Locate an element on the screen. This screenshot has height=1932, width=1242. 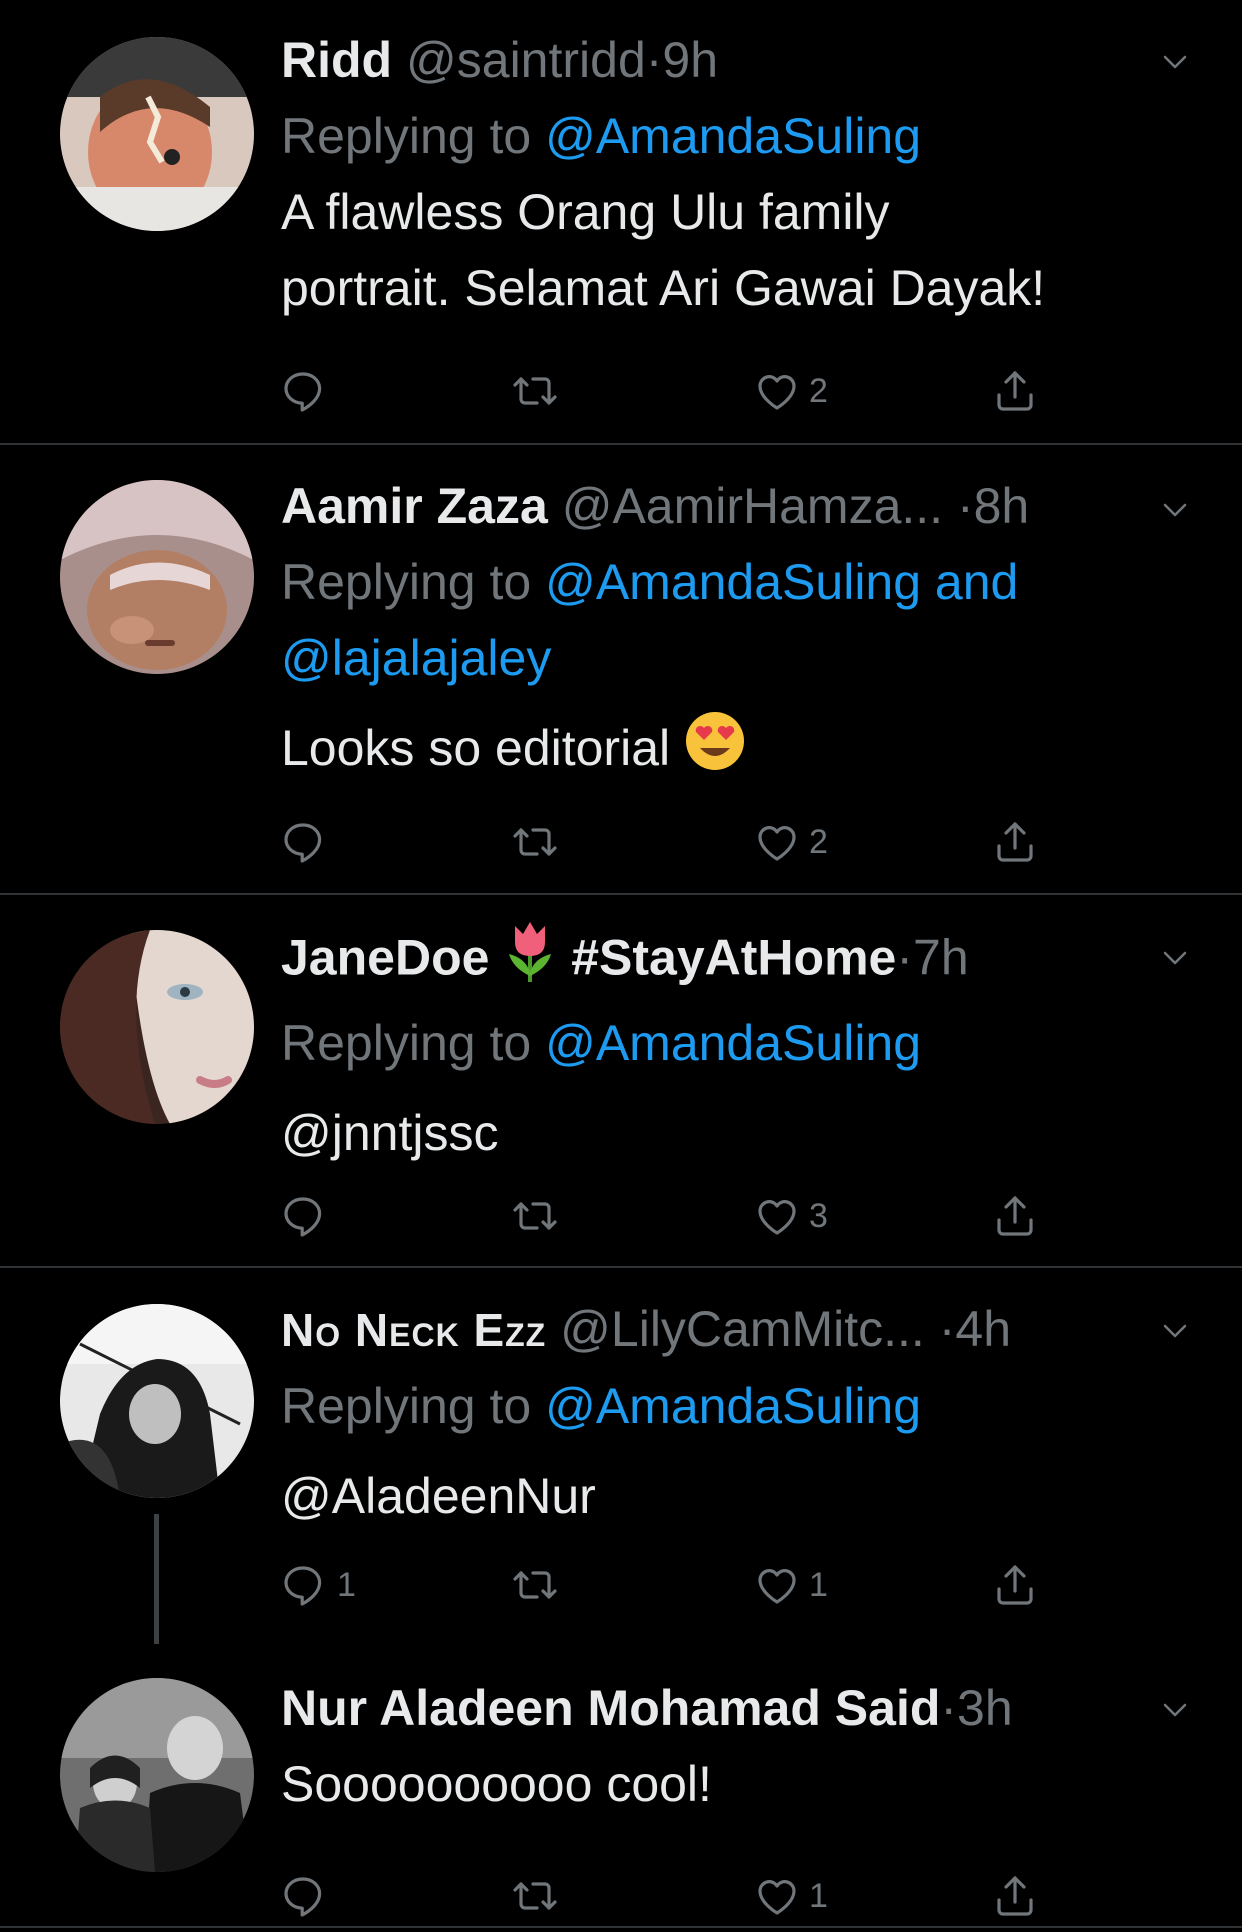
replying-to-link: @AmandaSuling and is located at coordinates (781, 582).